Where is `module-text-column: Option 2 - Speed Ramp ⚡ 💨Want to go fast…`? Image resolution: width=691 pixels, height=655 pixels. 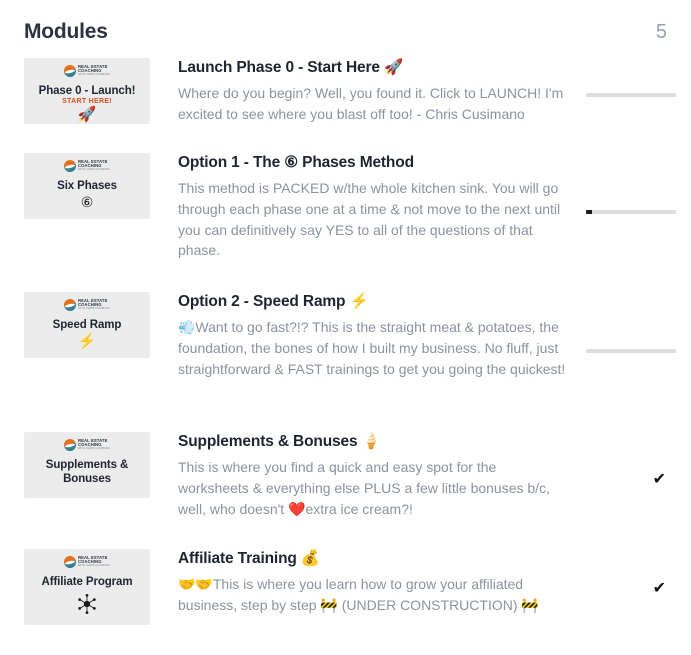 module-text-column: Option 2 - Speed Ramp ⚡ 💨Want to go fast… is located at coordinates (364, 335).